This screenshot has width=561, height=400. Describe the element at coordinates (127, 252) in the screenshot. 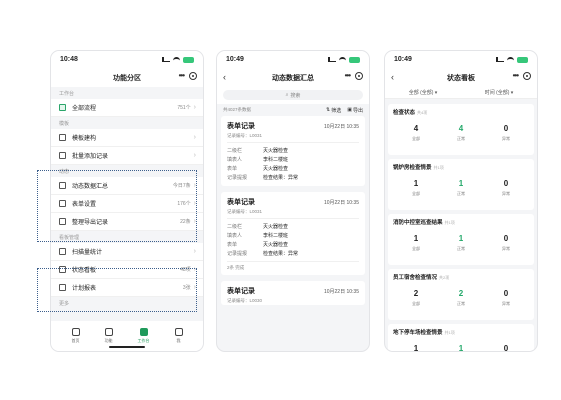

I see `menu-row-scan-stats: 扫描量统计 ›` at that location.